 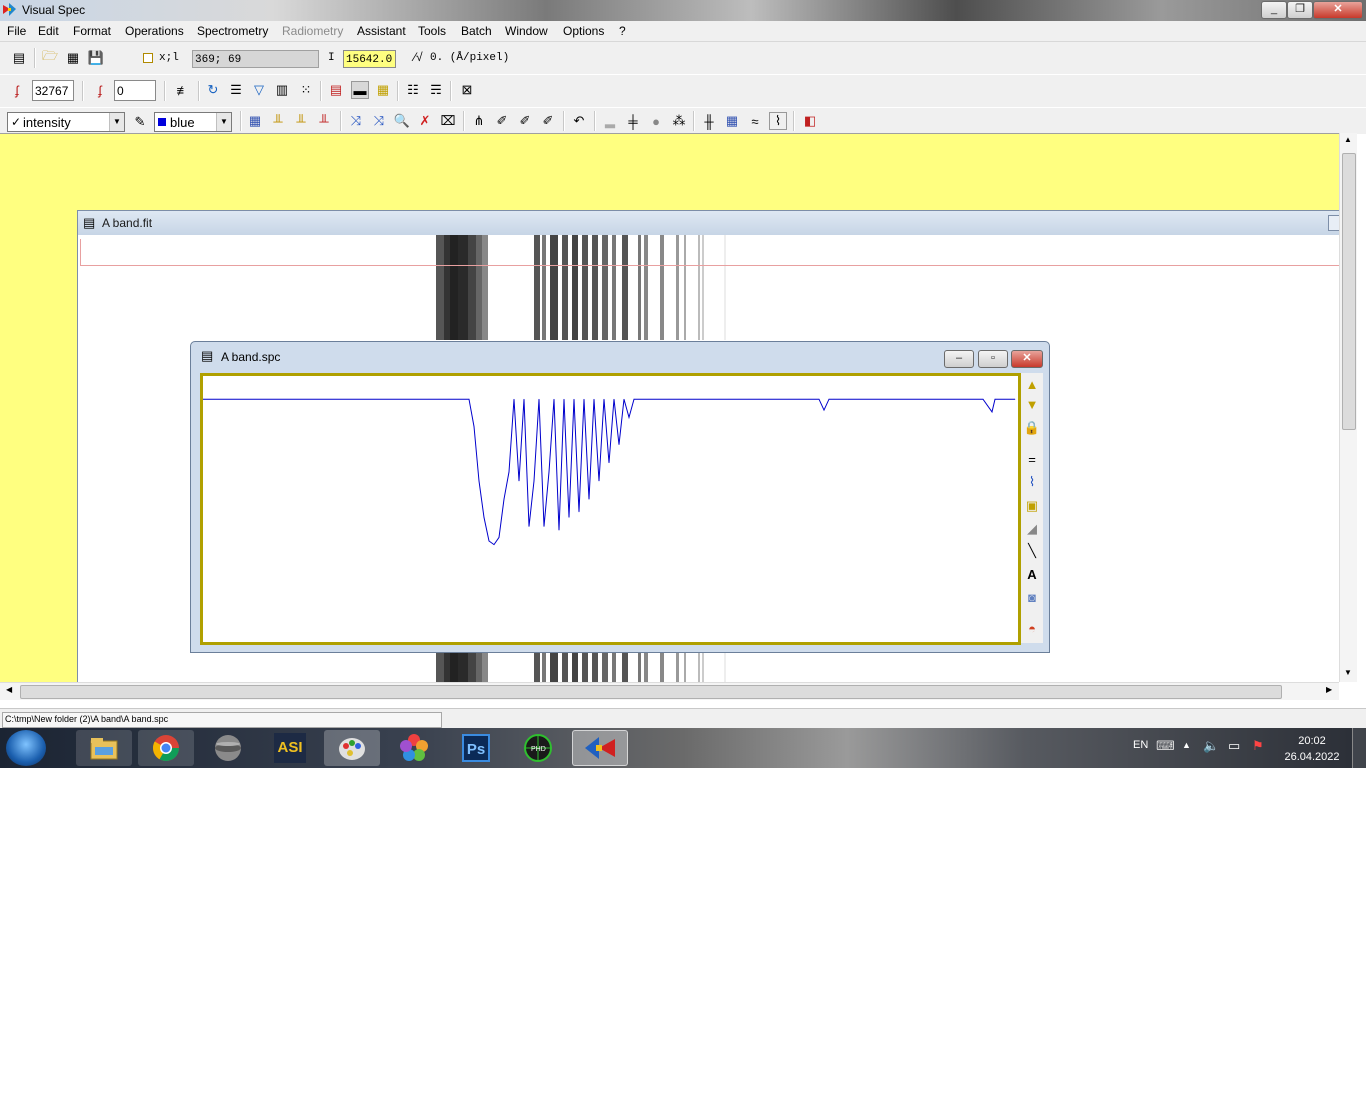 I want to click on rainbow-icon: ◓, so click(x=1032, y=628).